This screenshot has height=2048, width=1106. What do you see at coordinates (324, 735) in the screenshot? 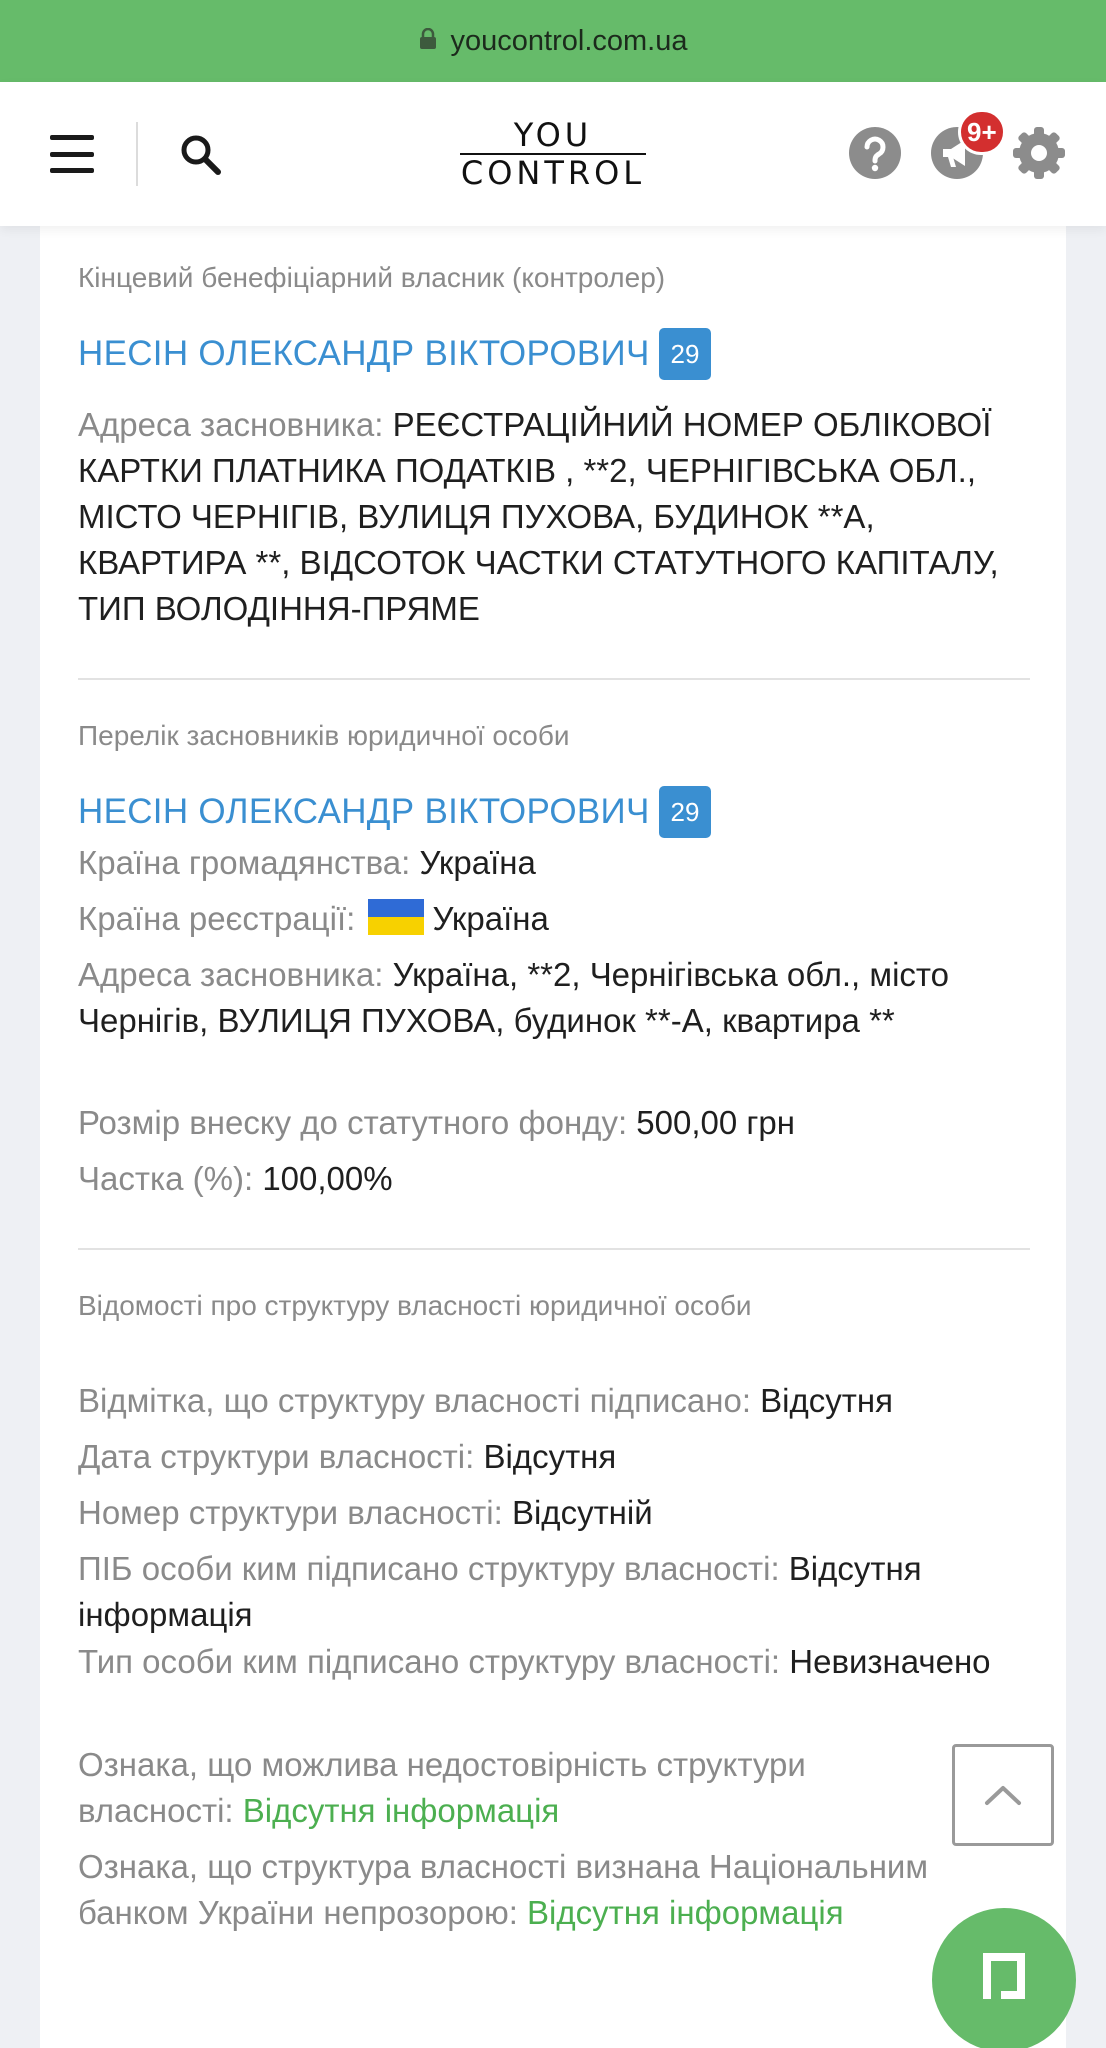
I see `founders-section-title: Перелік засновників юридичної особи` at bounding box center [324, 735].